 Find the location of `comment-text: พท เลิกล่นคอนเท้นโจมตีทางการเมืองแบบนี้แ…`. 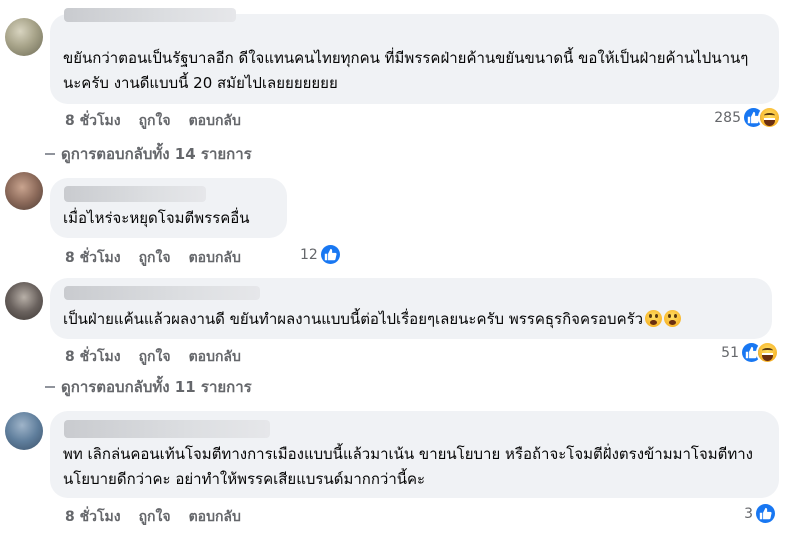

comment-text: พท เลิกล่นคอนเท้นโจมตีทางการเมืองแบบนี้แ… is located at coordinates (408, 466).